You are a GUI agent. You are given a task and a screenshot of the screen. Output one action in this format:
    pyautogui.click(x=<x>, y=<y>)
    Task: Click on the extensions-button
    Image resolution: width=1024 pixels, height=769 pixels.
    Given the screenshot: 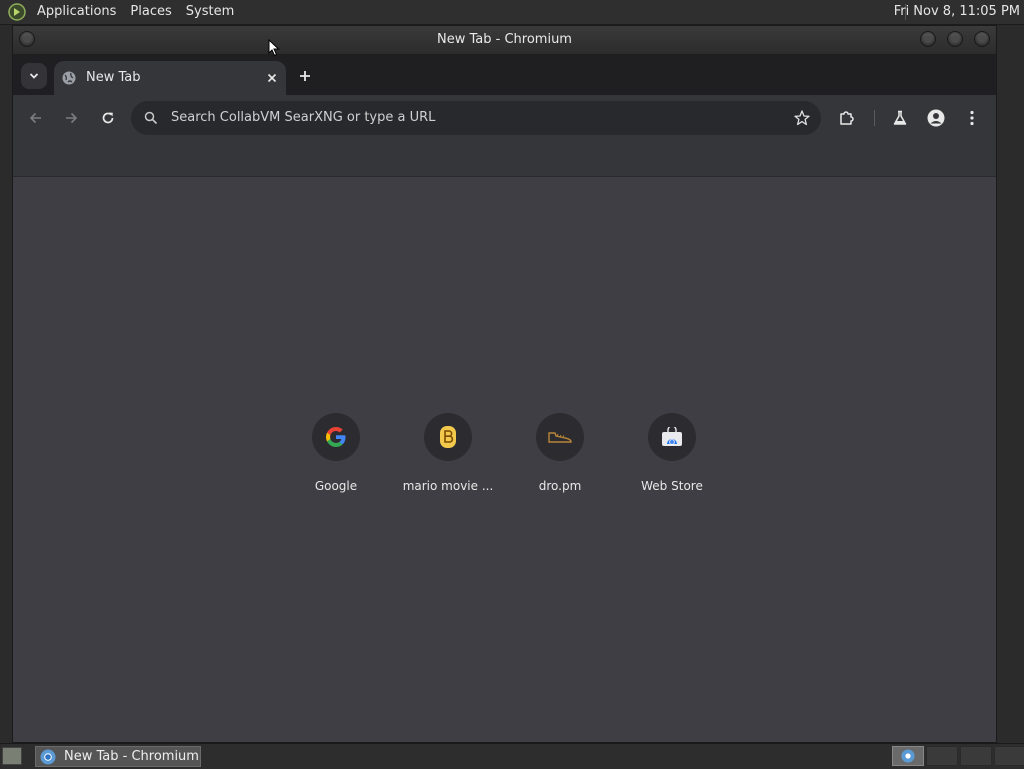 What is the action you would take?
    pyautogui.click(x=847, y=118)
    